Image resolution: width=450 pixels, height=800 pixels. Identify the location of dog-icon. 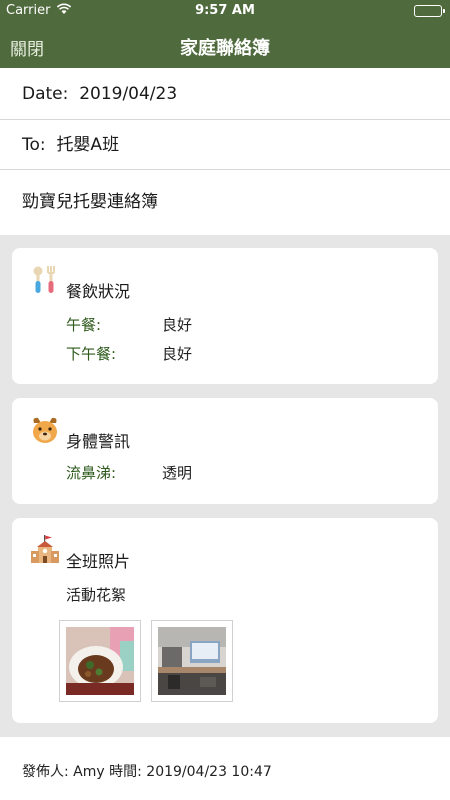
(45, 430).